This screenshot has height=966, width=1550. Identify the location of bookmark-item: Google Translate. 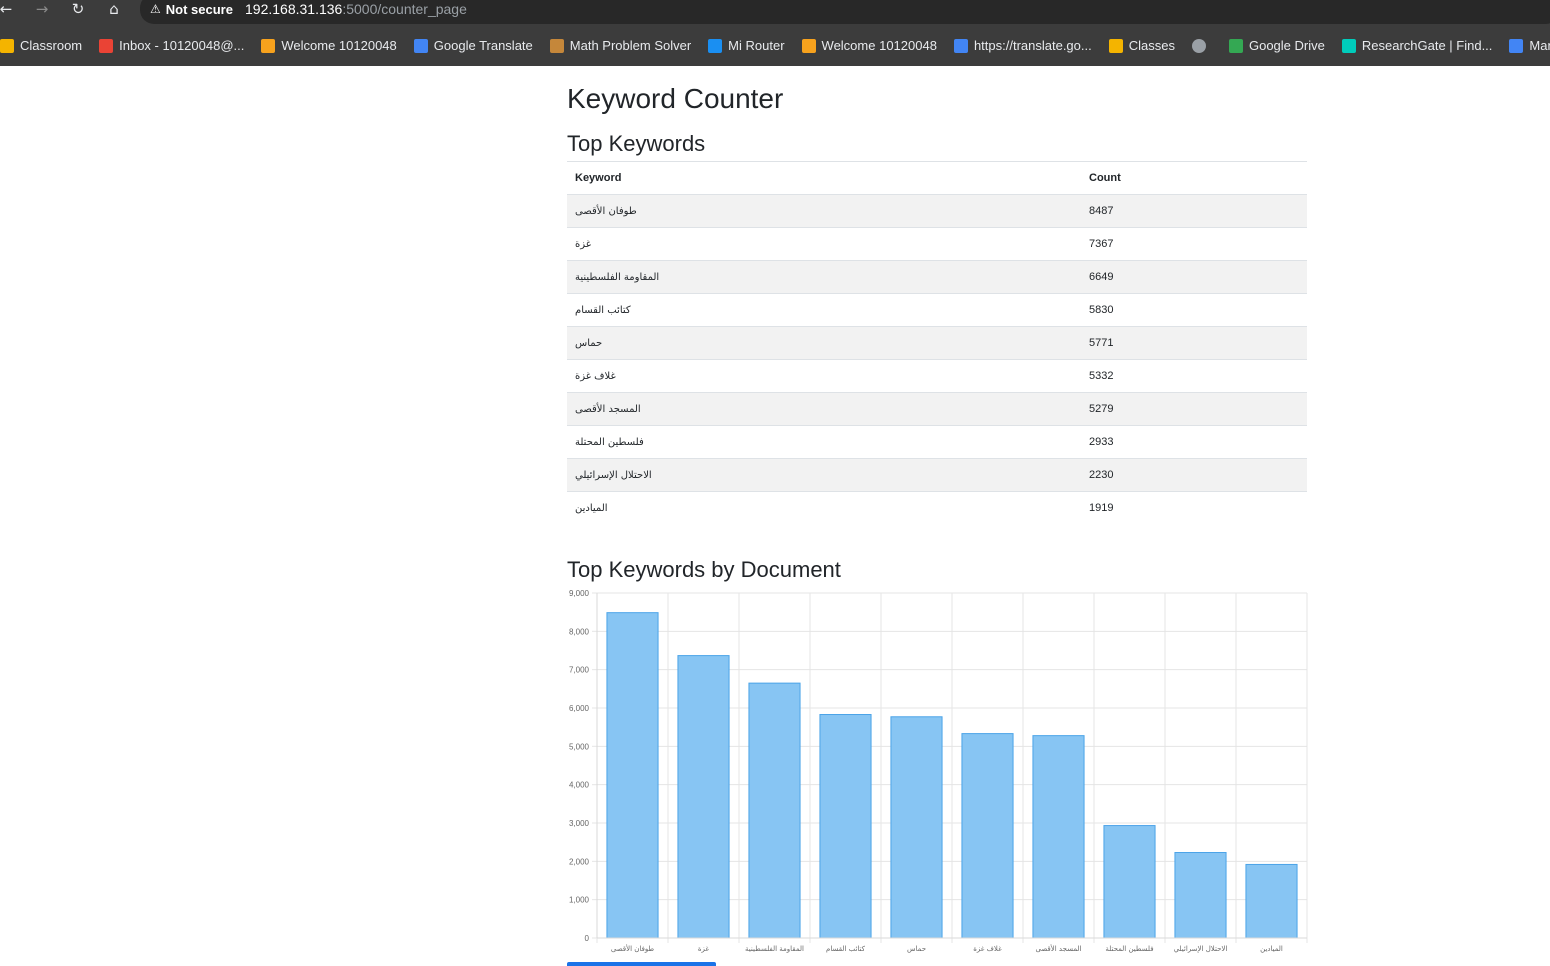
(473, 46).